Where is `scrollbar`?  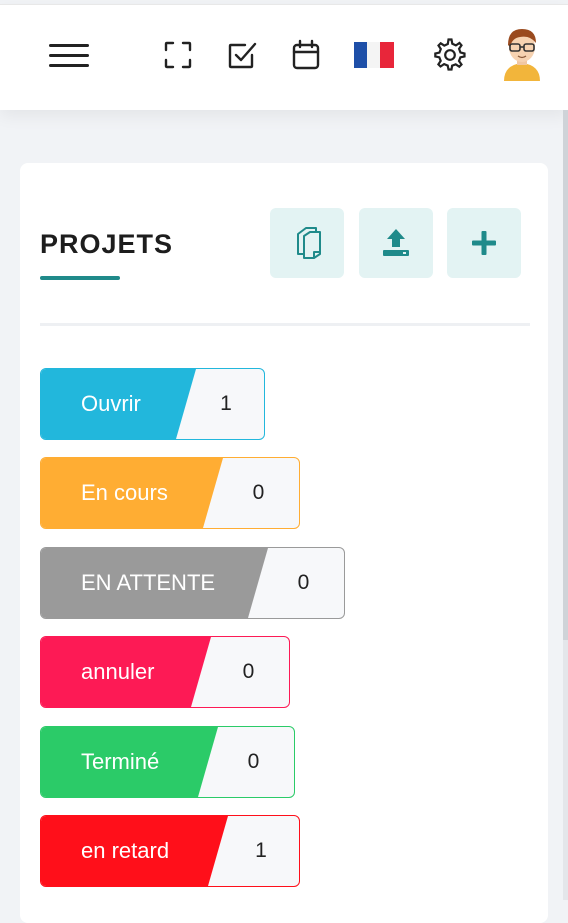 scrollbar is located at coordinates (565, 505).